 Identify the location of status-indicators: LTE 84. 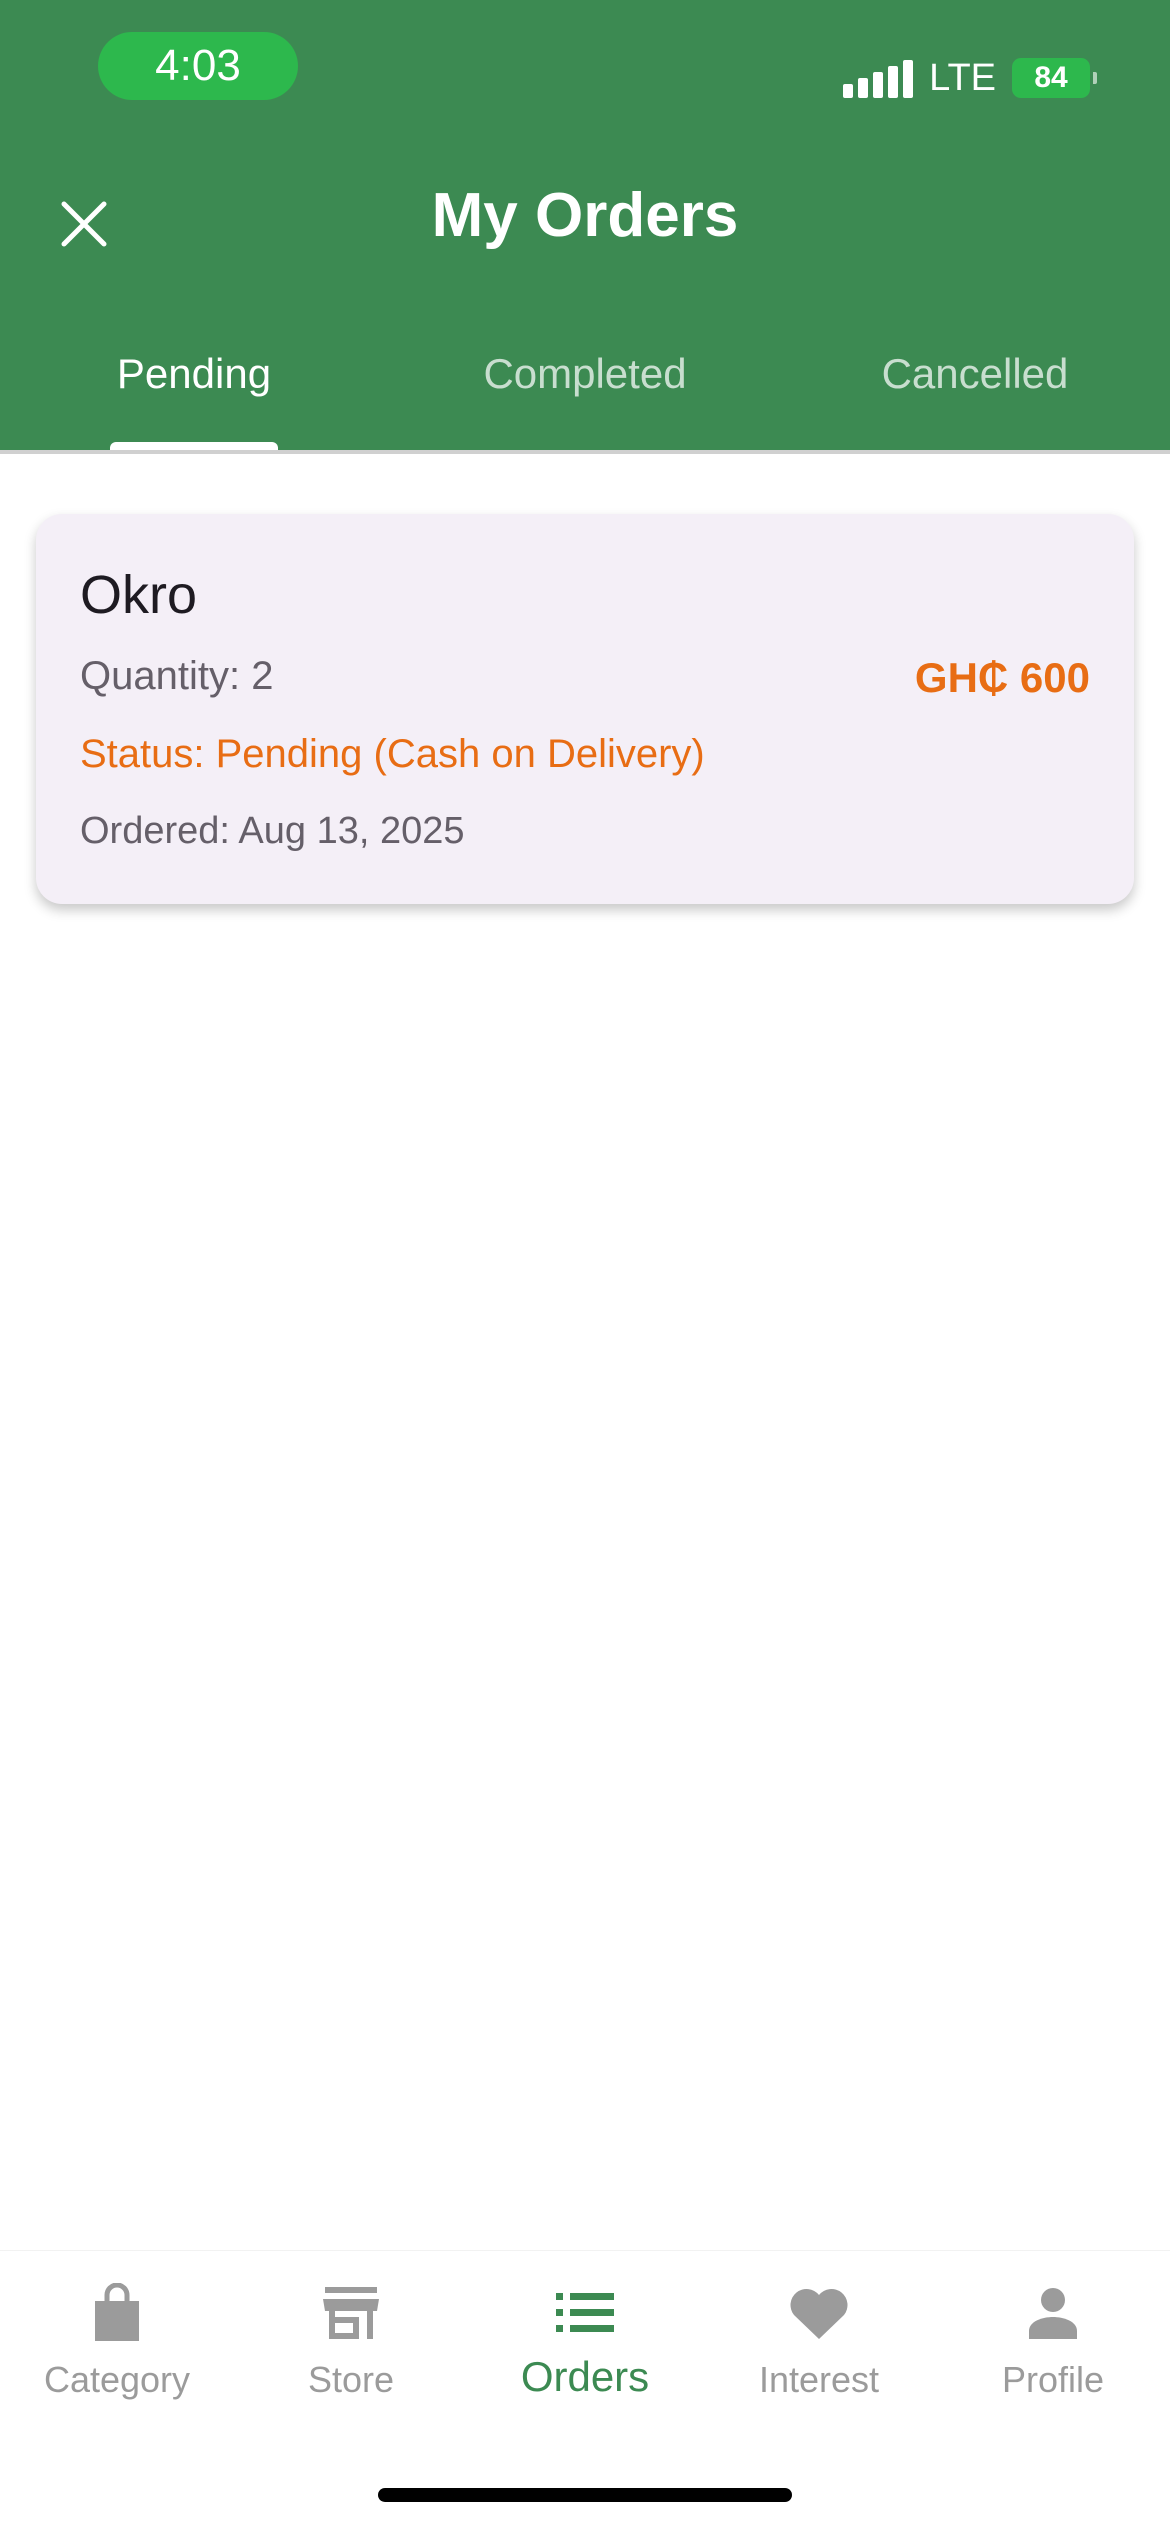
(970, 78).